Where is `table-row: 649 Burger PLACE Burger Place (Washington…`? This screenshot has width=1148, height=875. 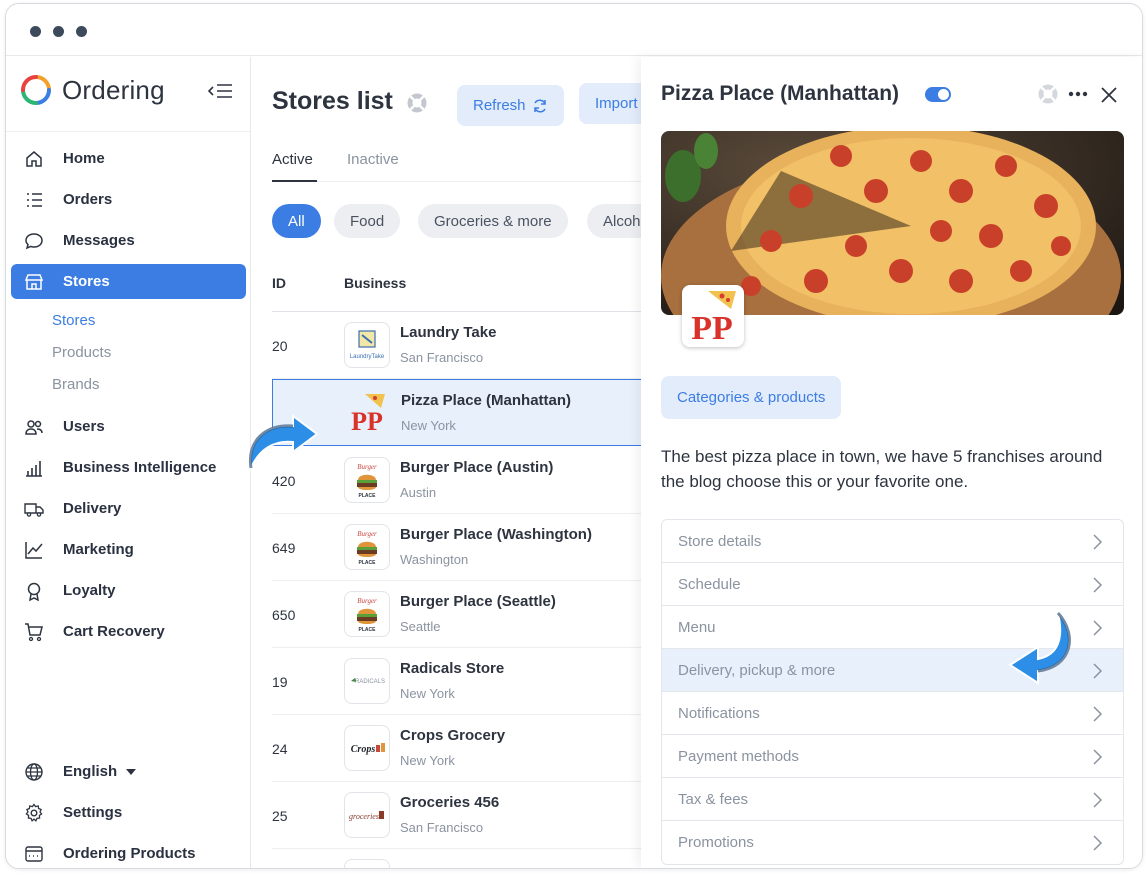
table-row: 649 Burger PLACE Burger Place (Washington… is located at coordinates (462, 547).